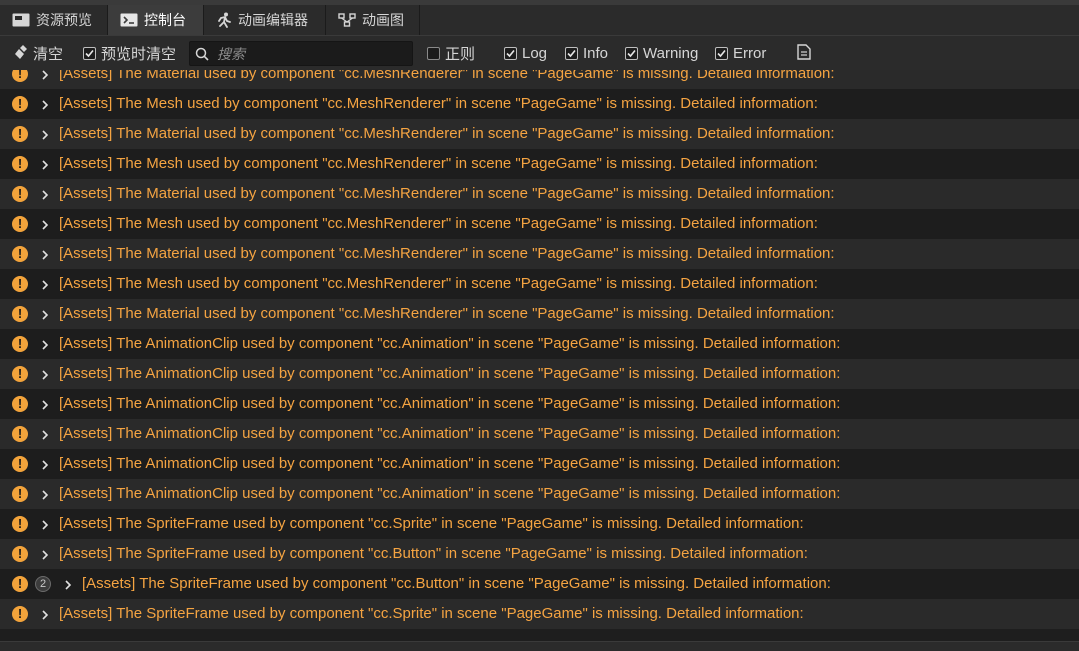 This screenshot has width=1079, height=651. I want to click on warning-filter-checkbox: Warning, so click(661, 53).